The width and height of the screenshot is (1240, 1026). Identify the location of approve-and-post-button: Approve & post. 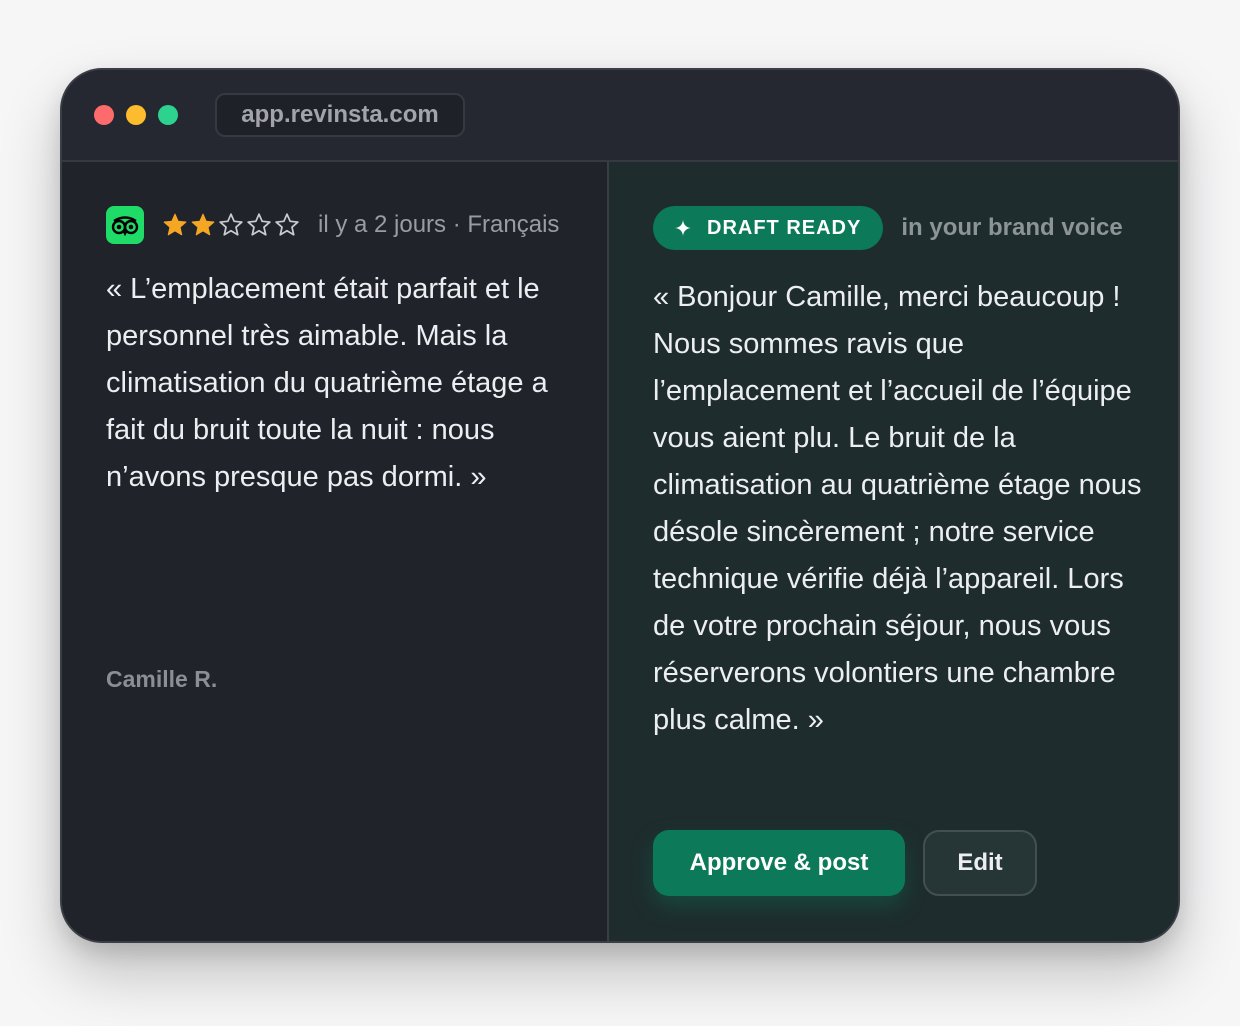
(779, 863).